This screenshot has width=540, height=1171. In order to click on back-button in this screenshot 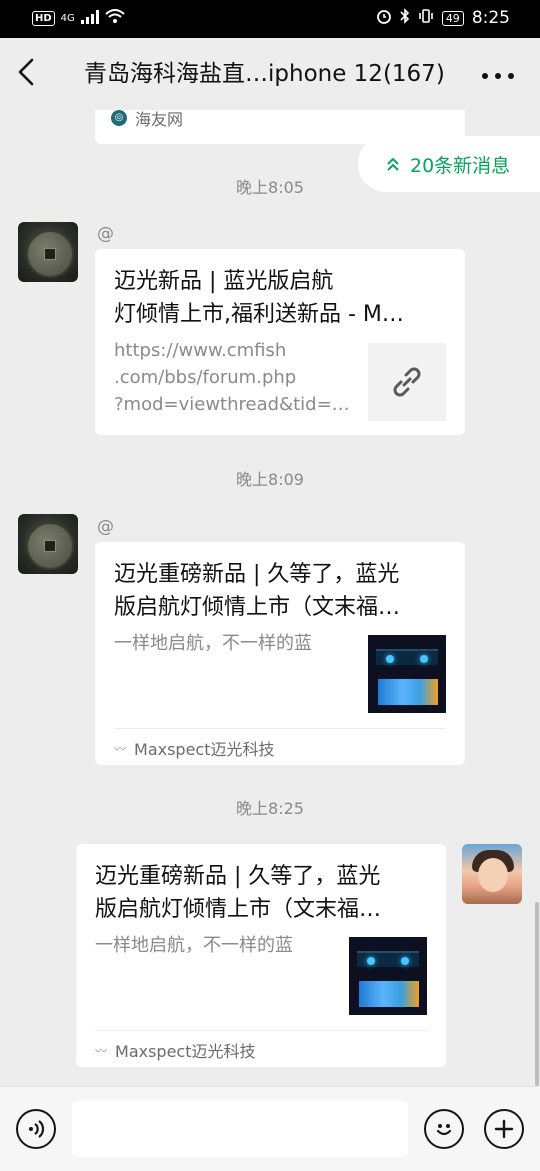, I will do `click(32, 74)`.